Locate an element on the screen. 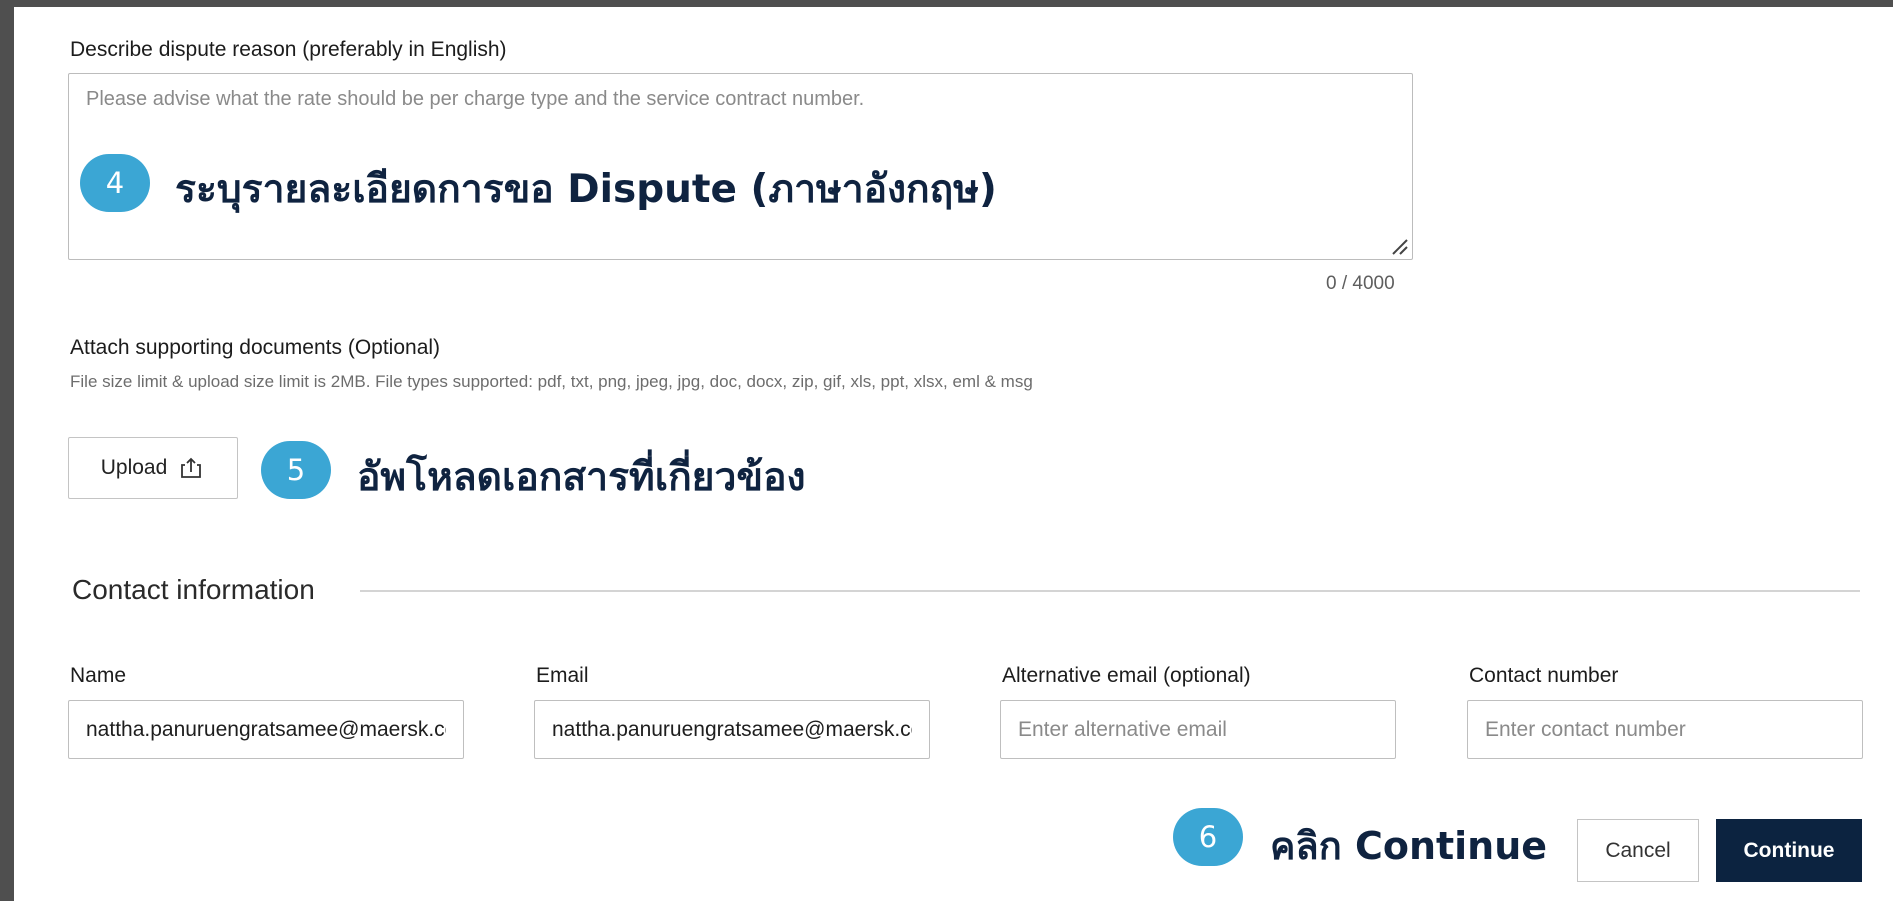 This screenshot has width=1893, height=901. step-badge-5: 5 is located at coordinates (296, 470).